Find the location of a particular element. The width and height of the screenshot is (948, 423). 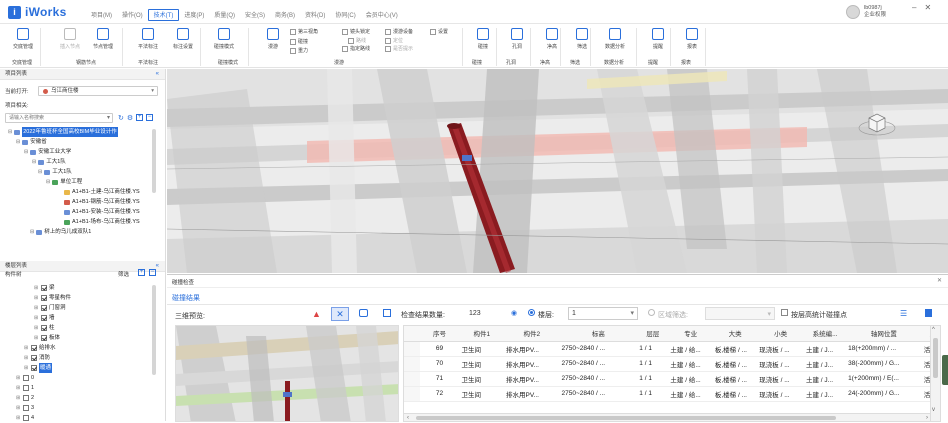

side-handle is located at coordinates (945, 370).